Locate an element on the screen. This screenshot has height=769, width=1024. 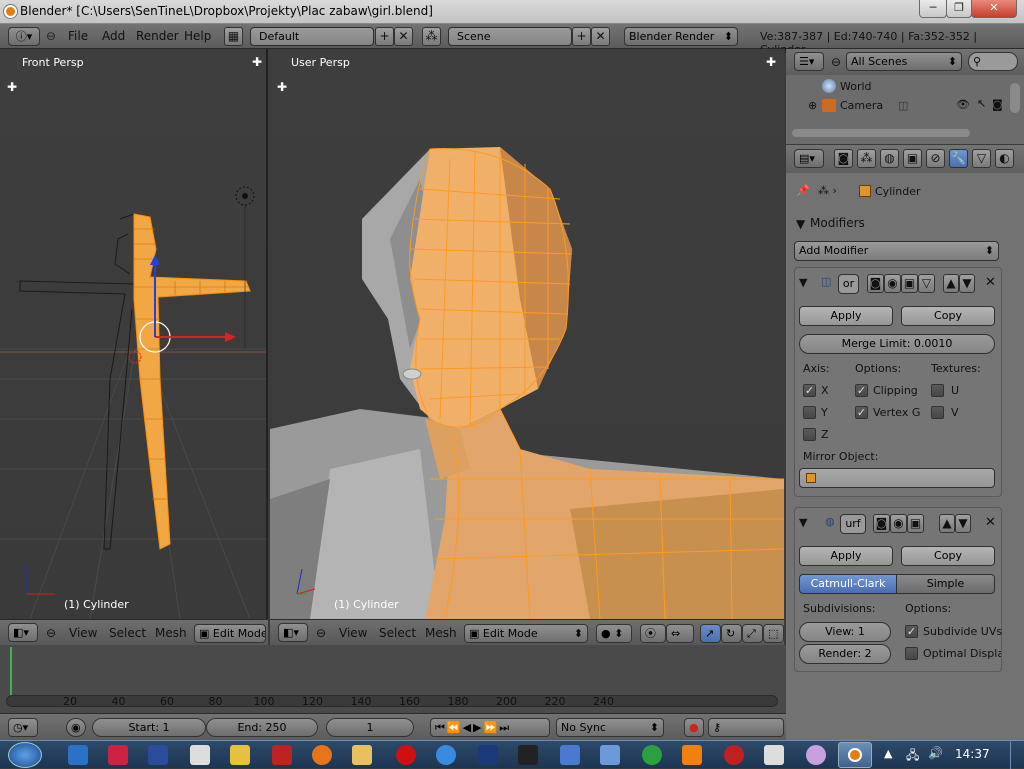
tab-material-icon: ◐ is located at coordinates (1004, 158).